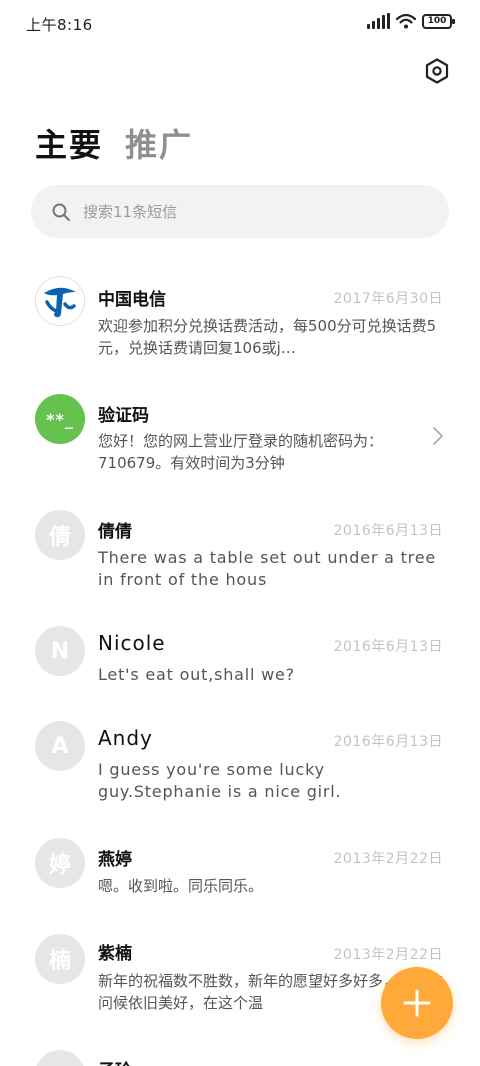 The image size is (480, 1066). I want to click on signal-icon, so click(378, 21).